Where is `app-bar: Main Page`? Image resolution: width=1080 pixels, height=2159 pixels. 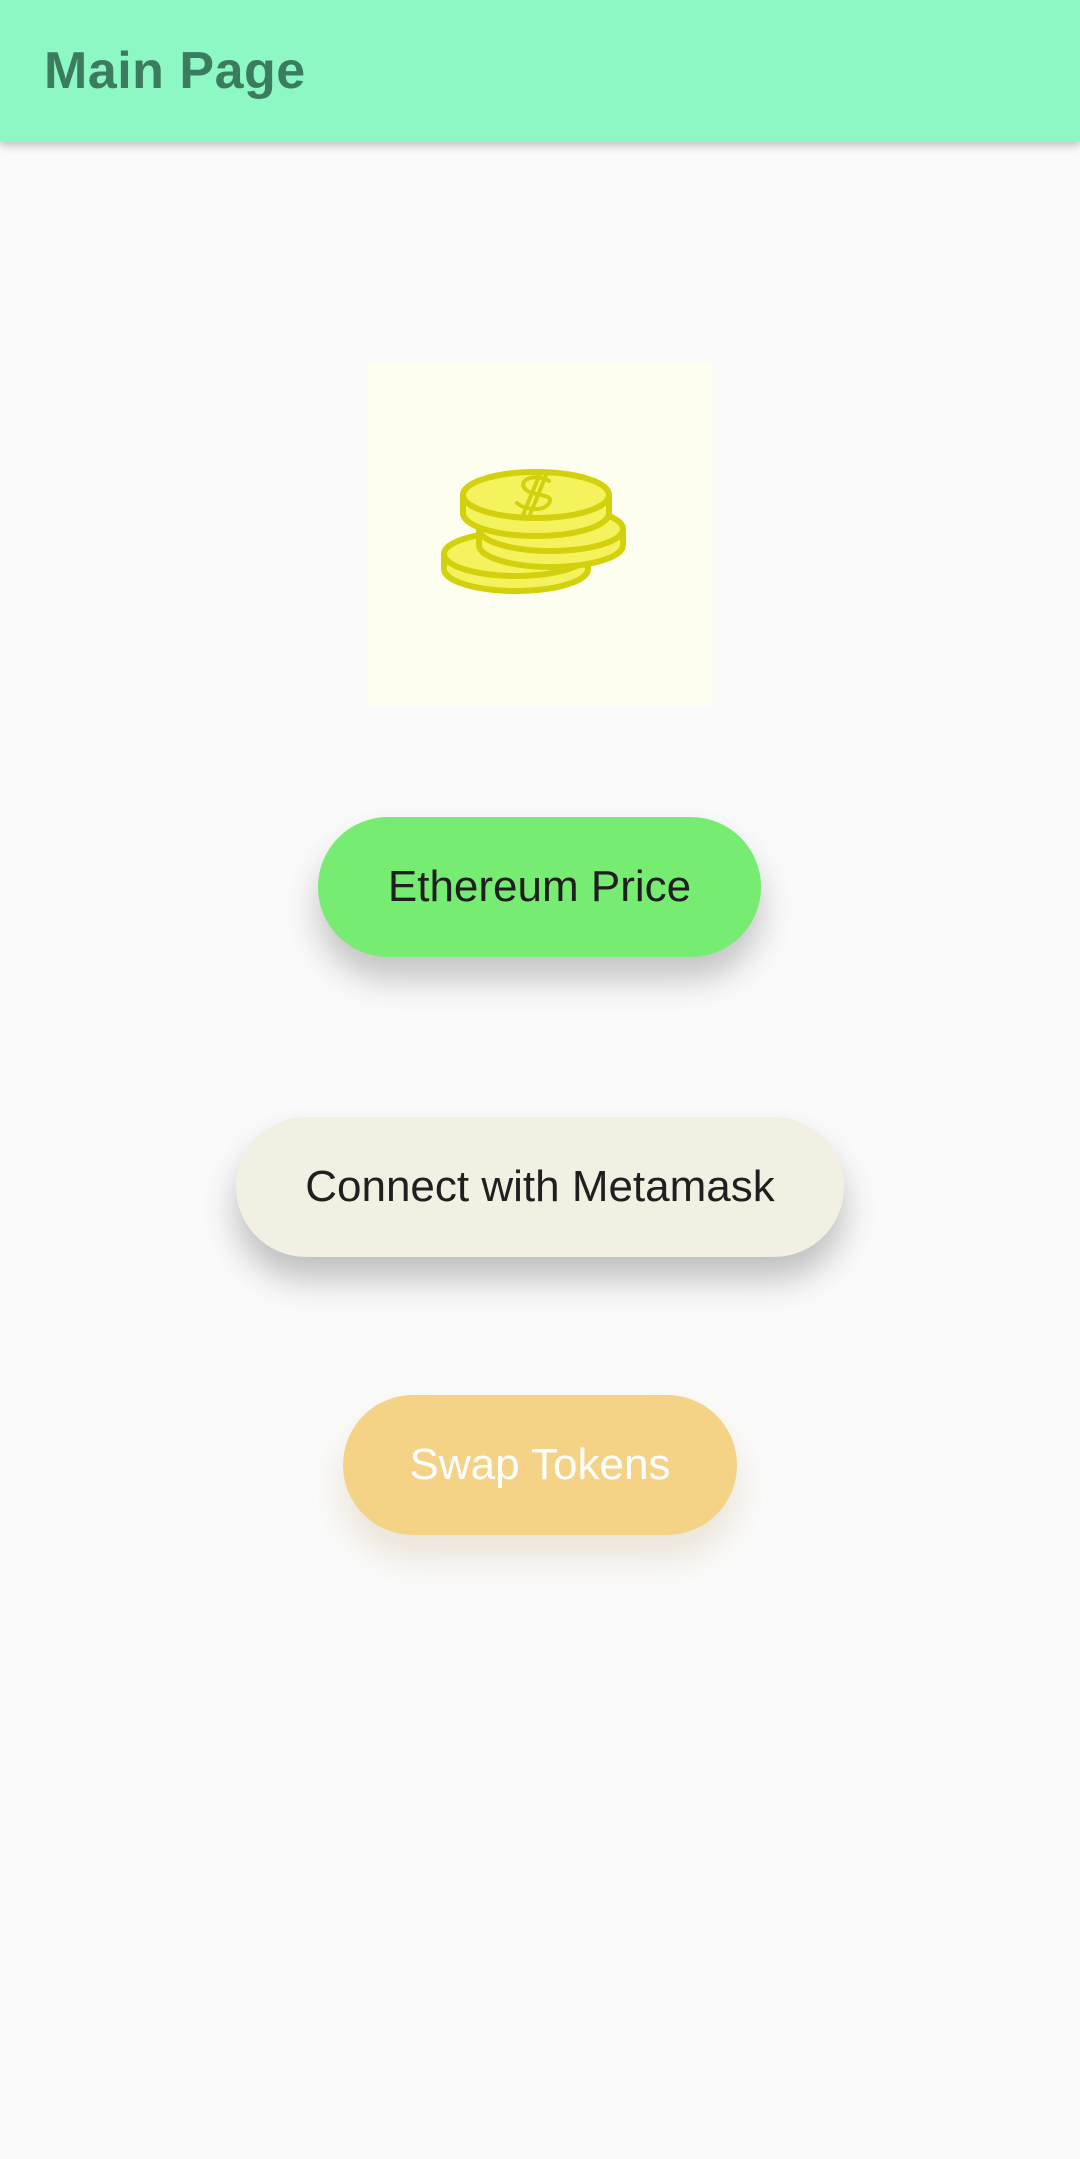 app-bar: Main Page is located at coordinates (540, 71).